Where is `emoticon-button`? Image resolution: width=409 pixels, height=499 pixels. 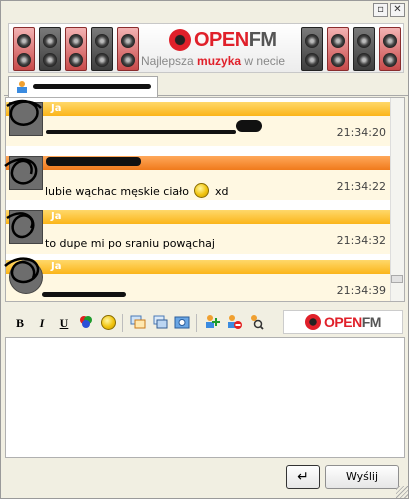
emoticon-button is located at coordinates (108, 323).